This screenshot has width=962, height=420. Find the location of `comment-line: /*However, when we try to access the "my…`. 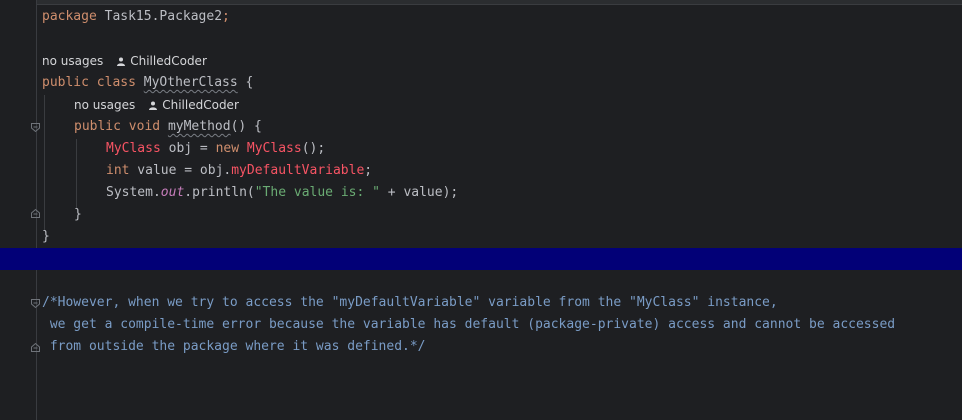

comment-line: /*However, when we try to access the "my… is located at coordinates (410, 303).